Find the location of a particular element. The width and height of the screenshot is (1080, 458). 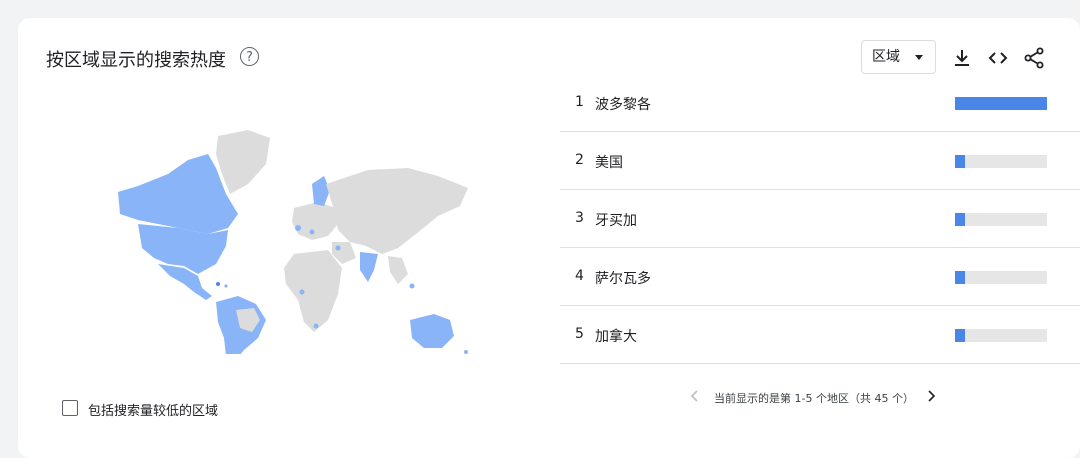

row-region-name: 加拿大 is located at coordinates (616, 336).